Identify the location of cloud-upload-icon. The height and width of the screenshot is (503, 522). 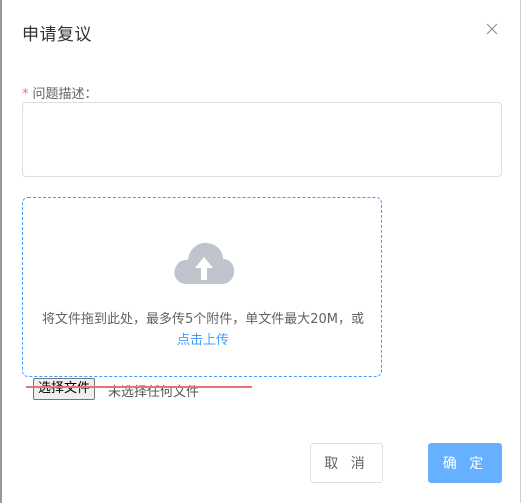
(204, 263).